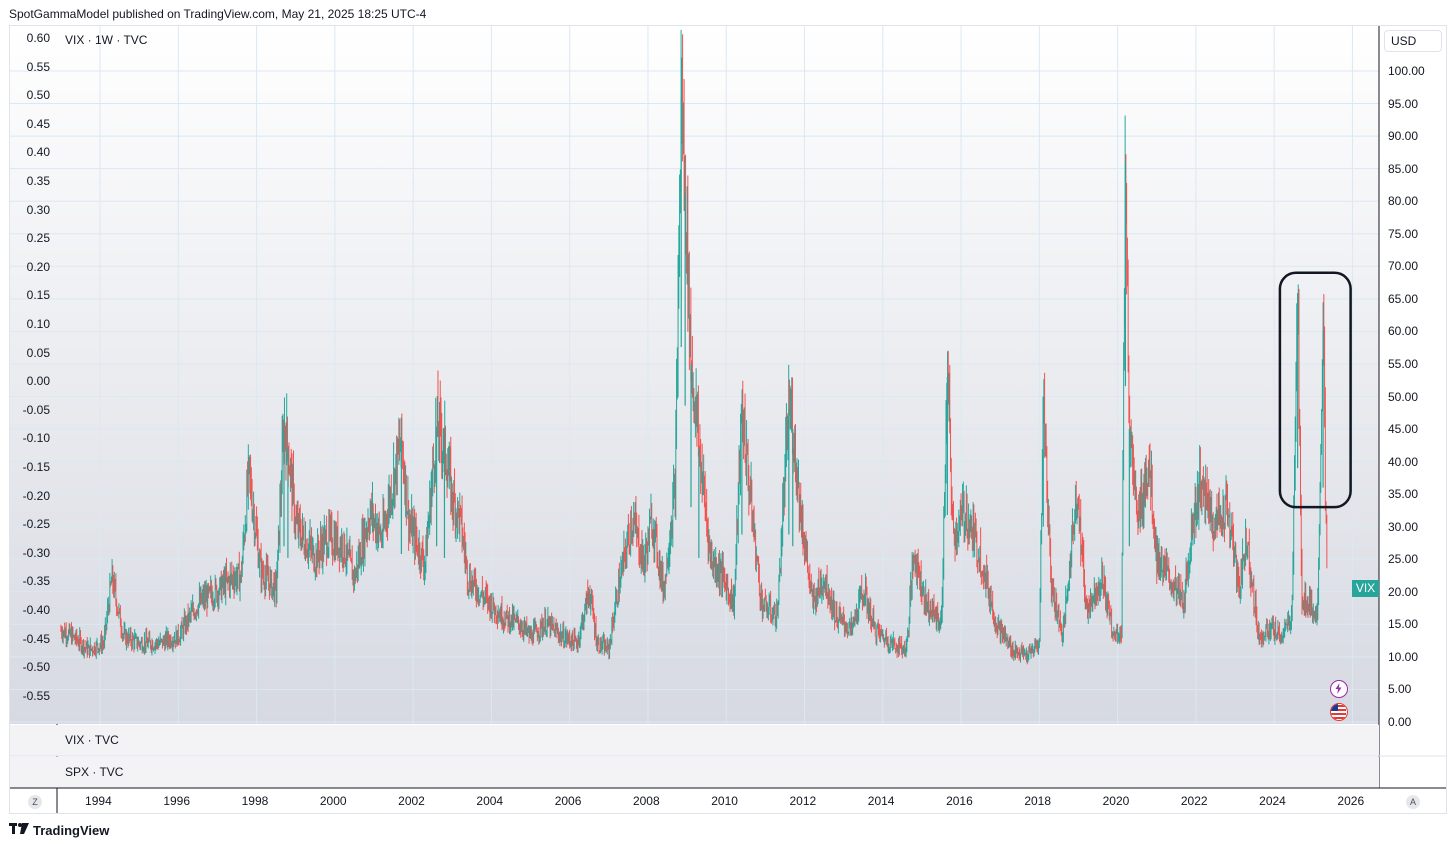 The width and height of the screenshot is (1456, 847). What do you see at coordinates (36, 552) in the screenshot?
I see `left-tick-label: -0.30` at bounding box center [36, 552].